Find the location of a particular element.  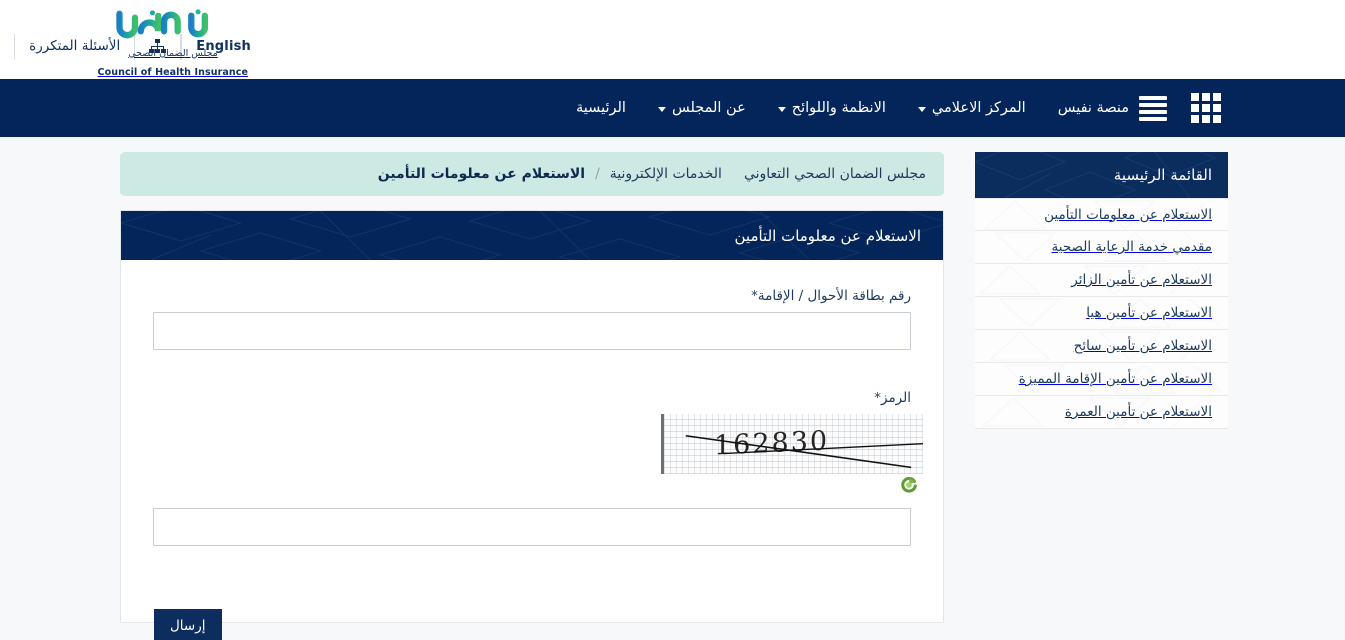

nav-label: الرئيسية is located at coordinates (601, 108).